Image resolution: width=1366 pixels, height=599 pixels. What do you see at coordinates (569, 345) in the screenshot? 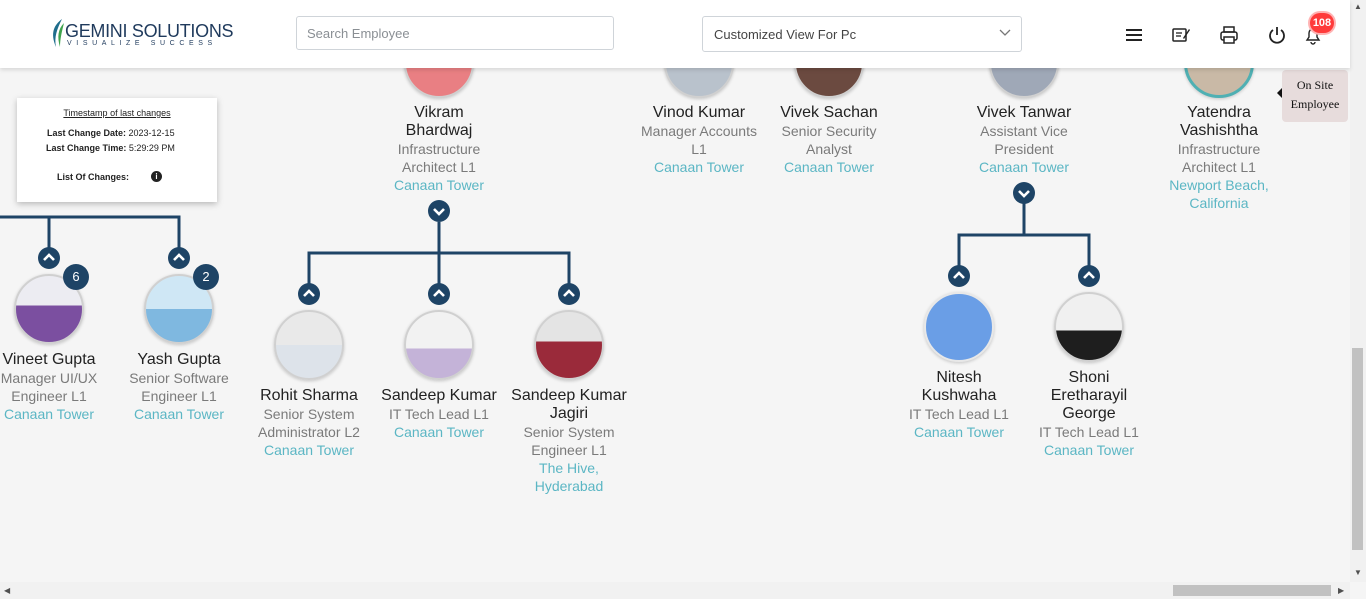
I see `avatar-sandeep-jagiri` at bounding box center [569, 345].